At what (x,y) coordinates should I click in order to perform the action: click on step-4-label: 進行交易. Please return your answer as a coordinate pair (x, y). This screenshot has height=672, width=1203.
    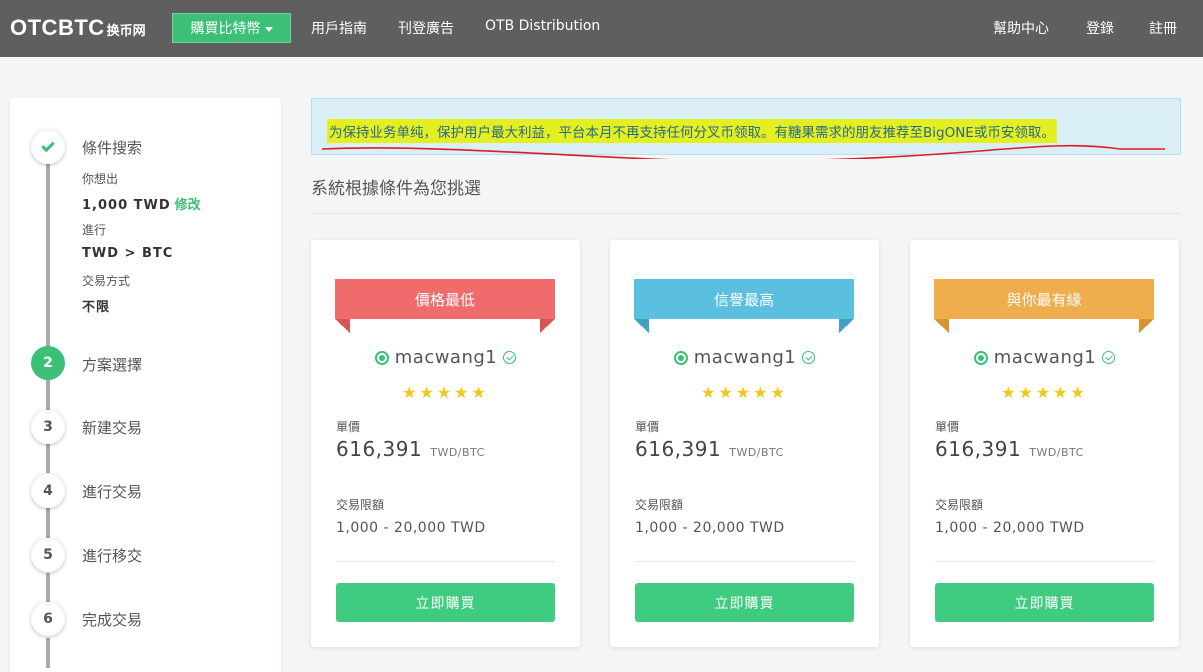
    Looking at the image, I should click on (112, 492).